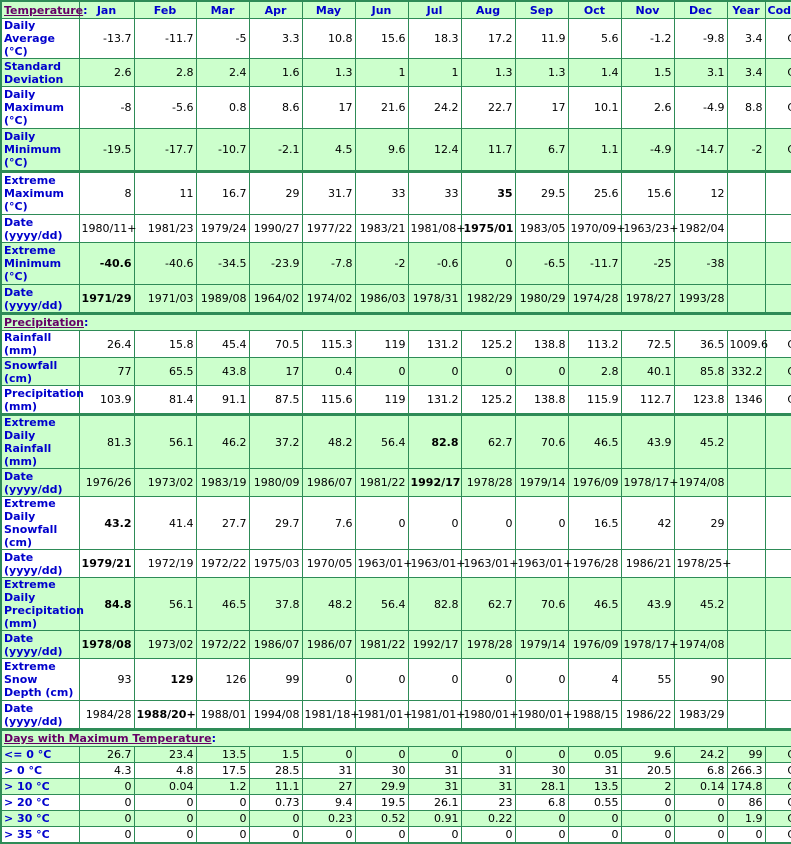 The height and width of the screenshot is (844, 791). What do you see at coordinates (275, 344) in the screenshot?
I see `value-cell: 70.5` at bounding box center [275, 344].